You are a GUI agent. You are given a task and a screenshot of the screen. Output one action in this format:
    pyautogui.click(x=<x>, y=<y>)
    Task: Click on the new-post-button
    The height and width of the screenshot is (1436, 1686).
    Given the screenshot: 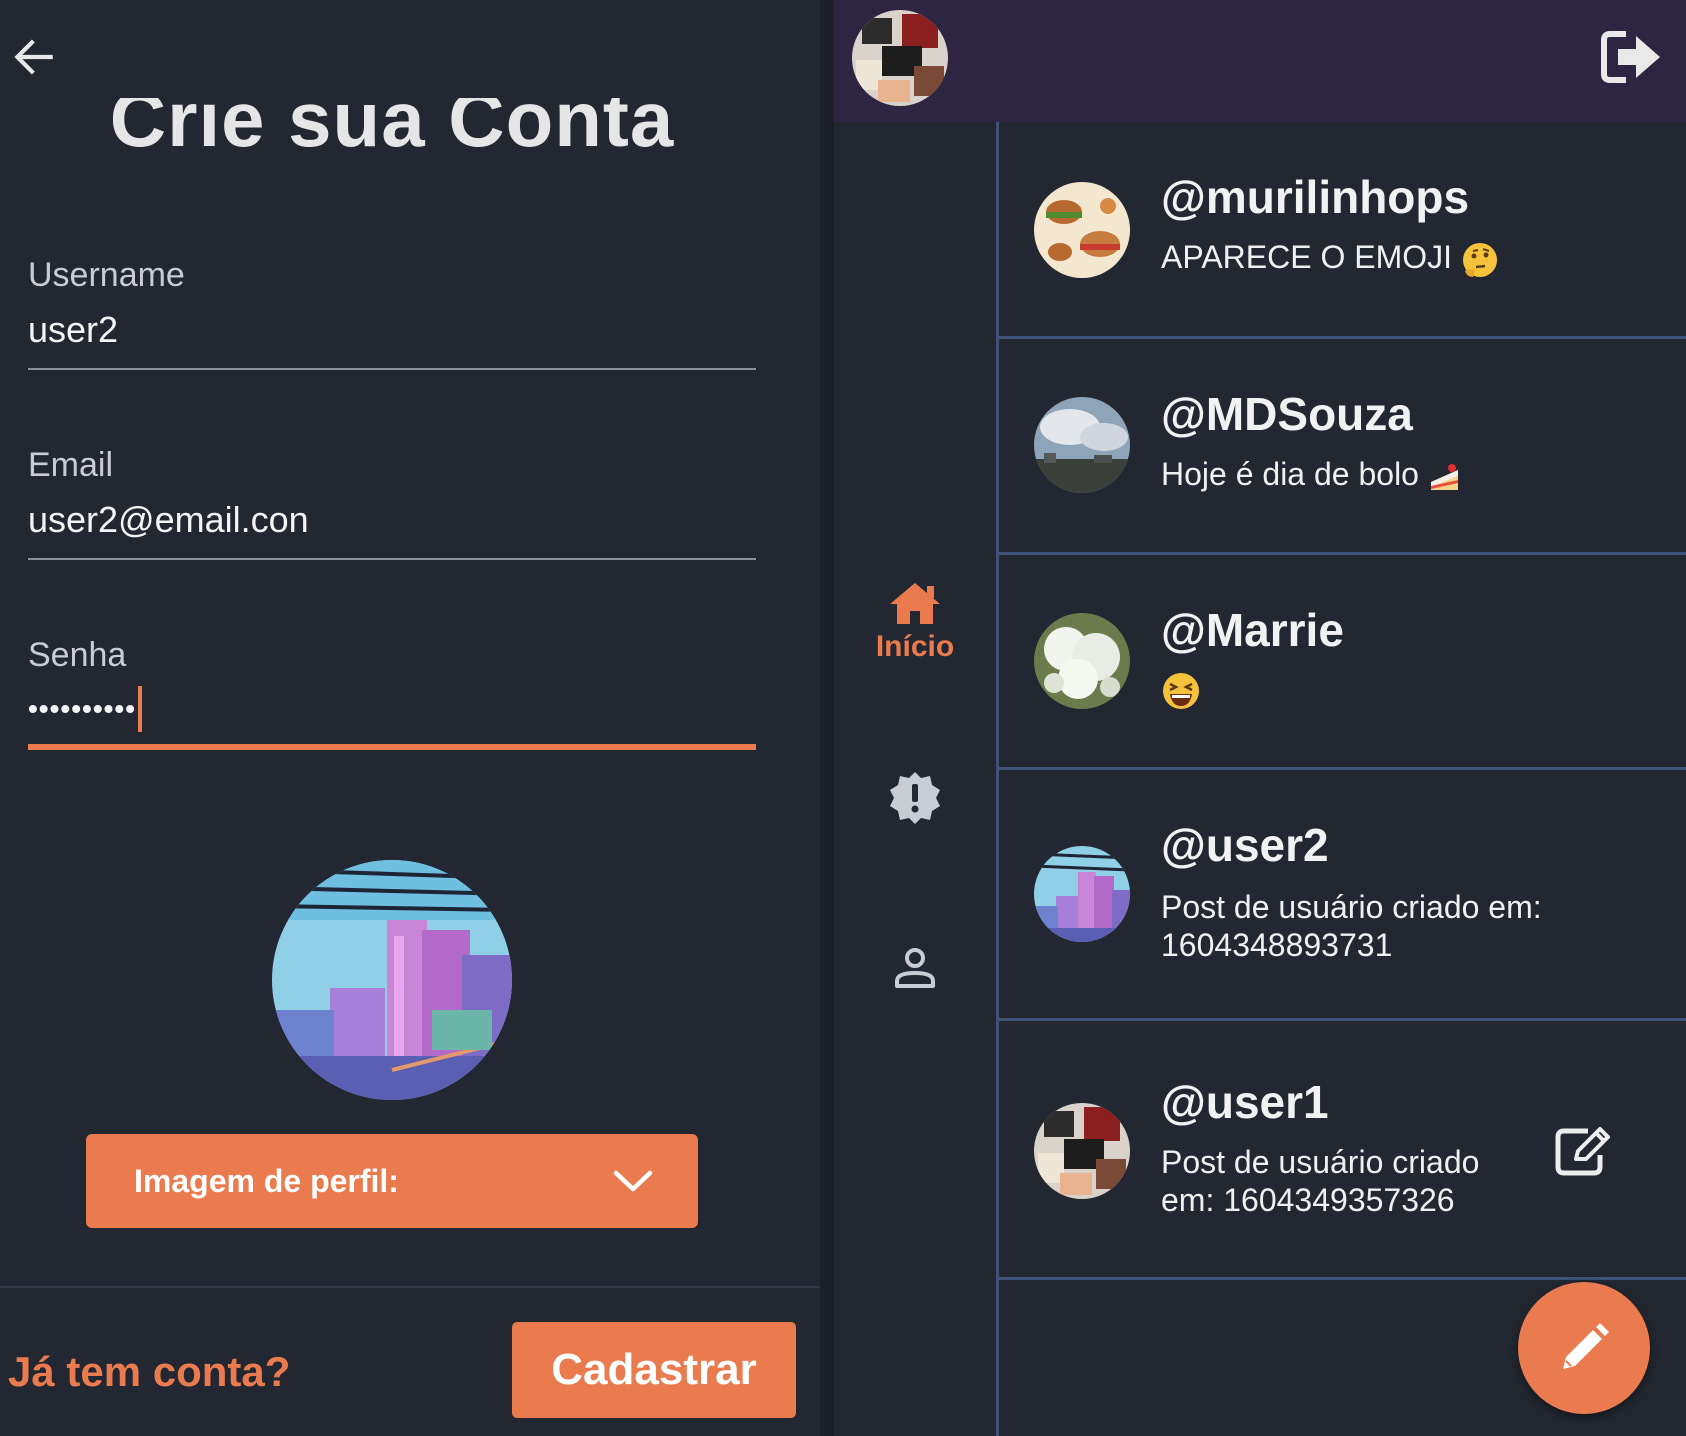 What is the action you would take?
    pyautogui.click(x=1584, y=1348)
    